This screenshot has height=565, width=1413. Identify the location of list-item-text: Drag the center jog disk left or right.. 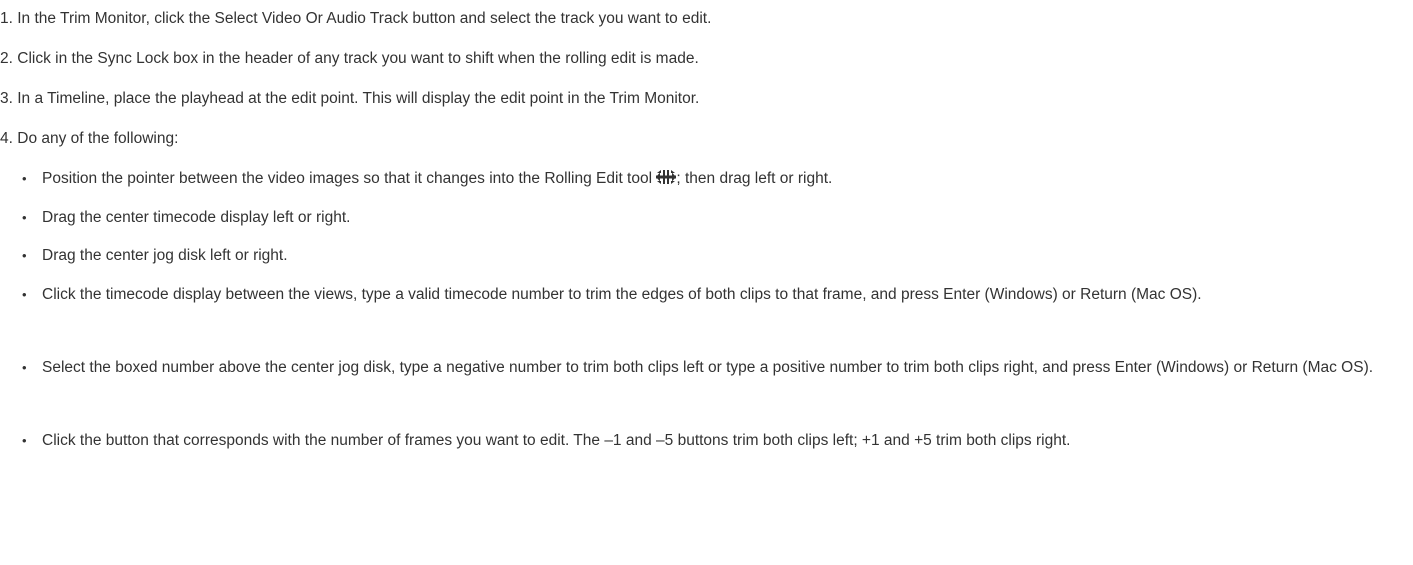
(165, 255).